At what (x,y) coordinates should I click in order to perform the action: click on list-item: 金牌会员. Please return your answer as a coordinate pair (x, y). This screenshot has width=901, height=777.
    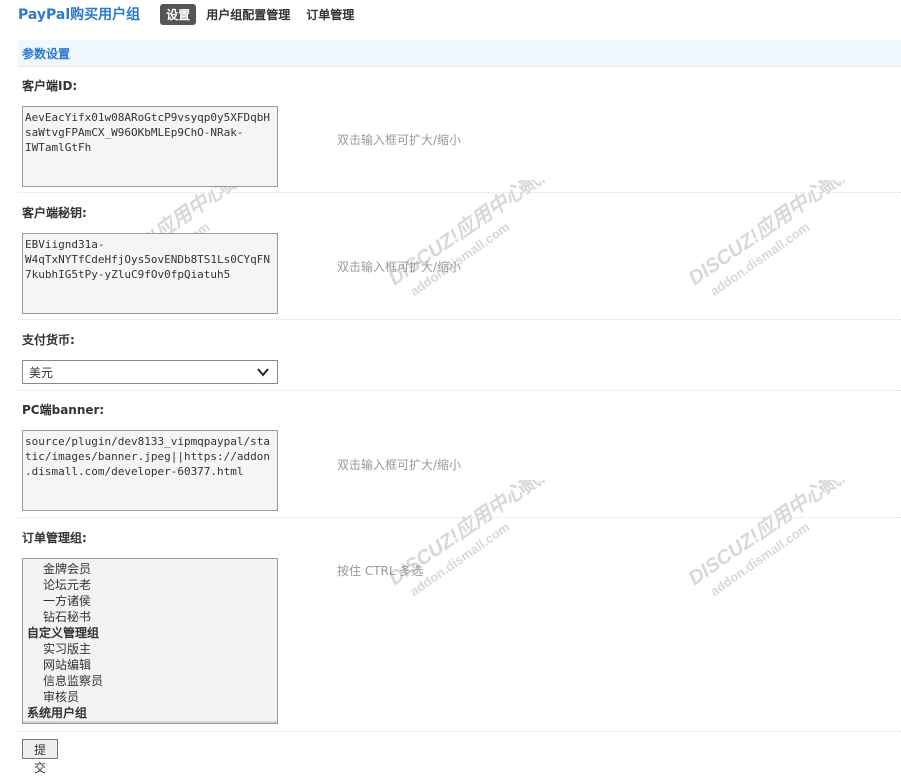
    Looking at the image, I should click on (150, 569).